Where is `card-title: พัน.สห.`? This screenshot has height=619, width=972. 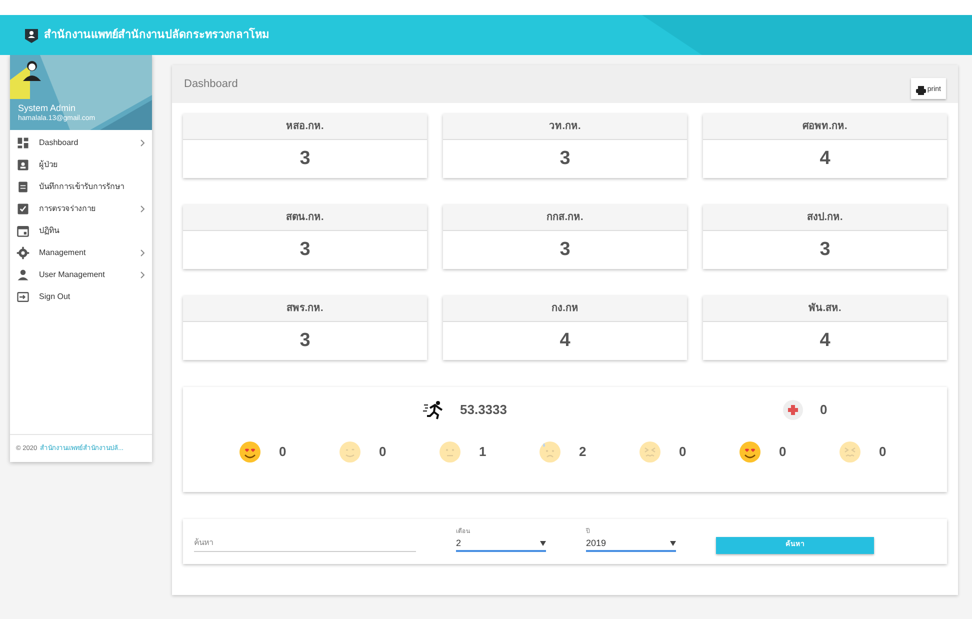
card-title: พัน.สห. is located at coordinates (825, 309).